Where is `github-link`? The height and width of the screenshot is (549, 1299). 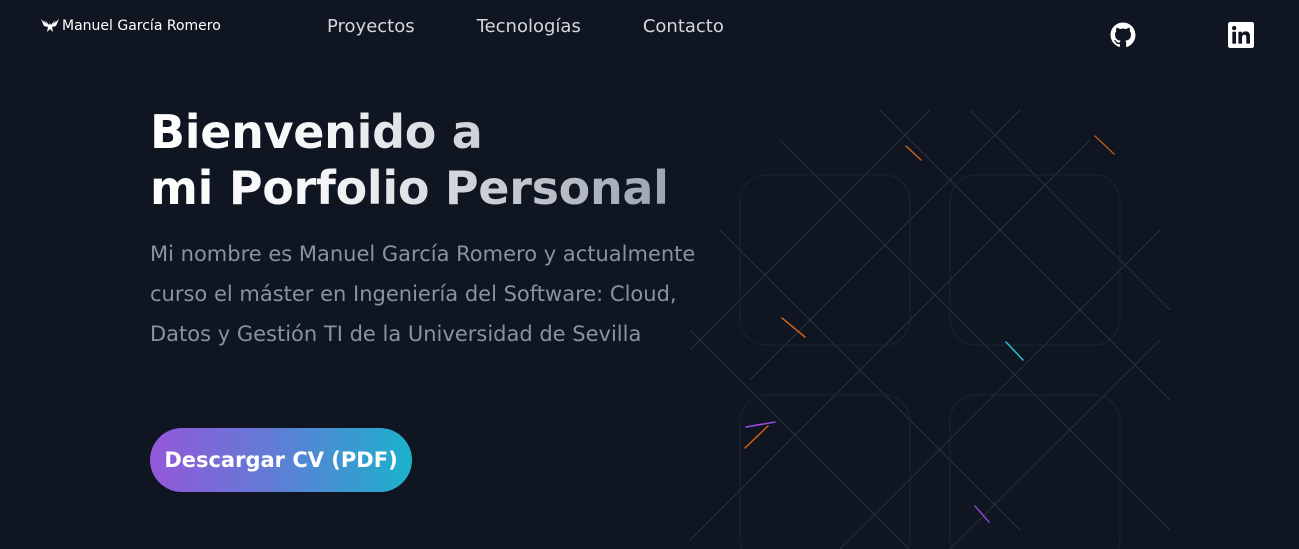 github-link is located at coordinates (1123, 35).